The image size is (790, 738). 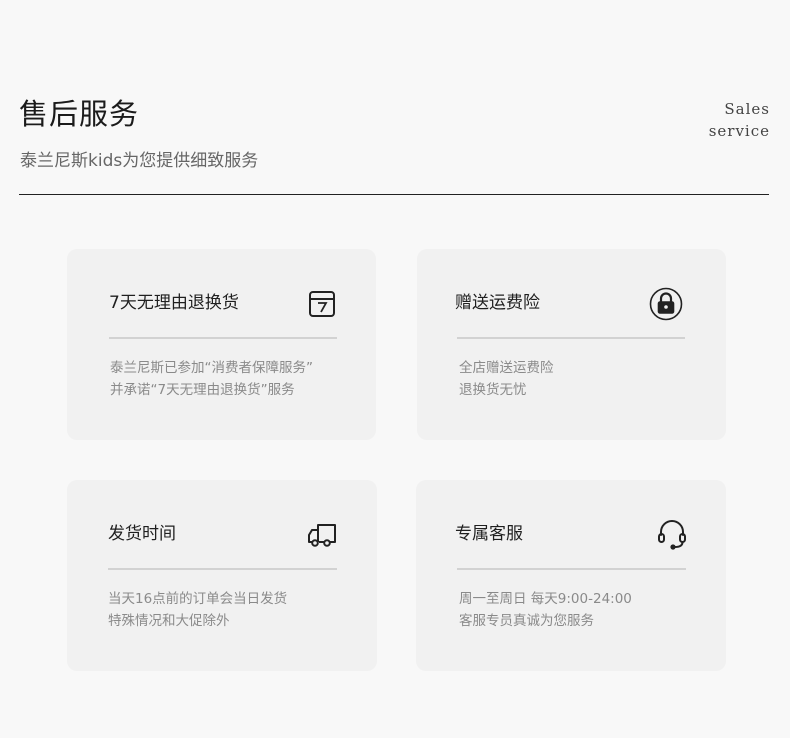 I want to click on page-title: 售后服务, so click(x=79, y=114).